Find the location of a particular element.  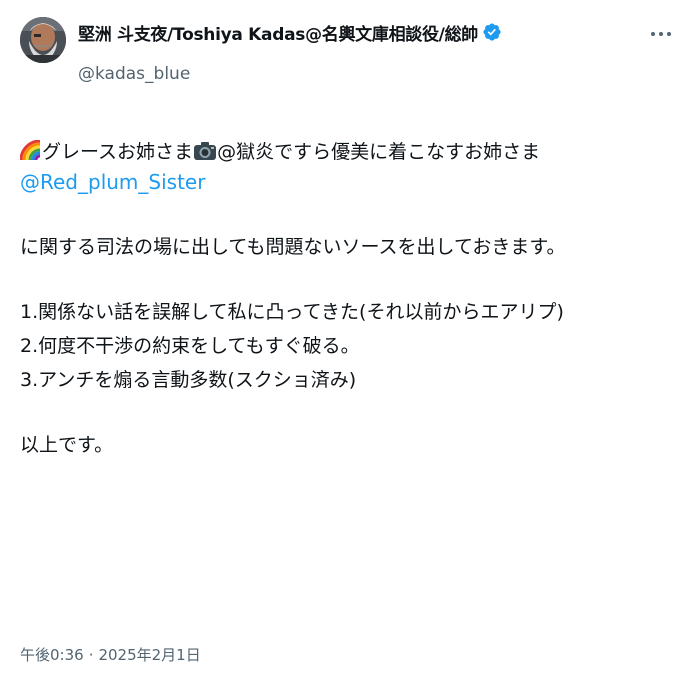

tweet-line-2: @Red_plum_Sister is located at coordinates (345, 182).